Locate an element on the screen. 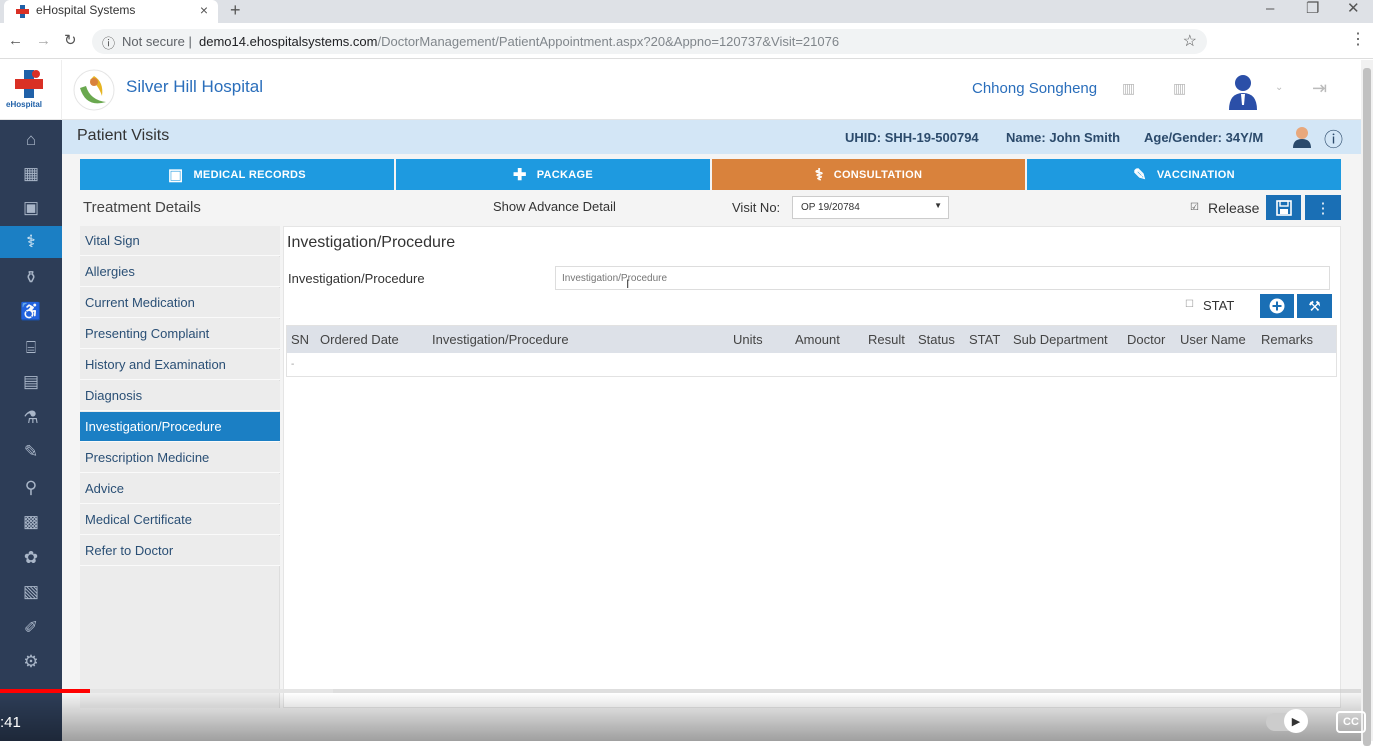 The image size is (1373, 746). col-investigation: Investigation/Procedure is located at coordinates (500, 339).